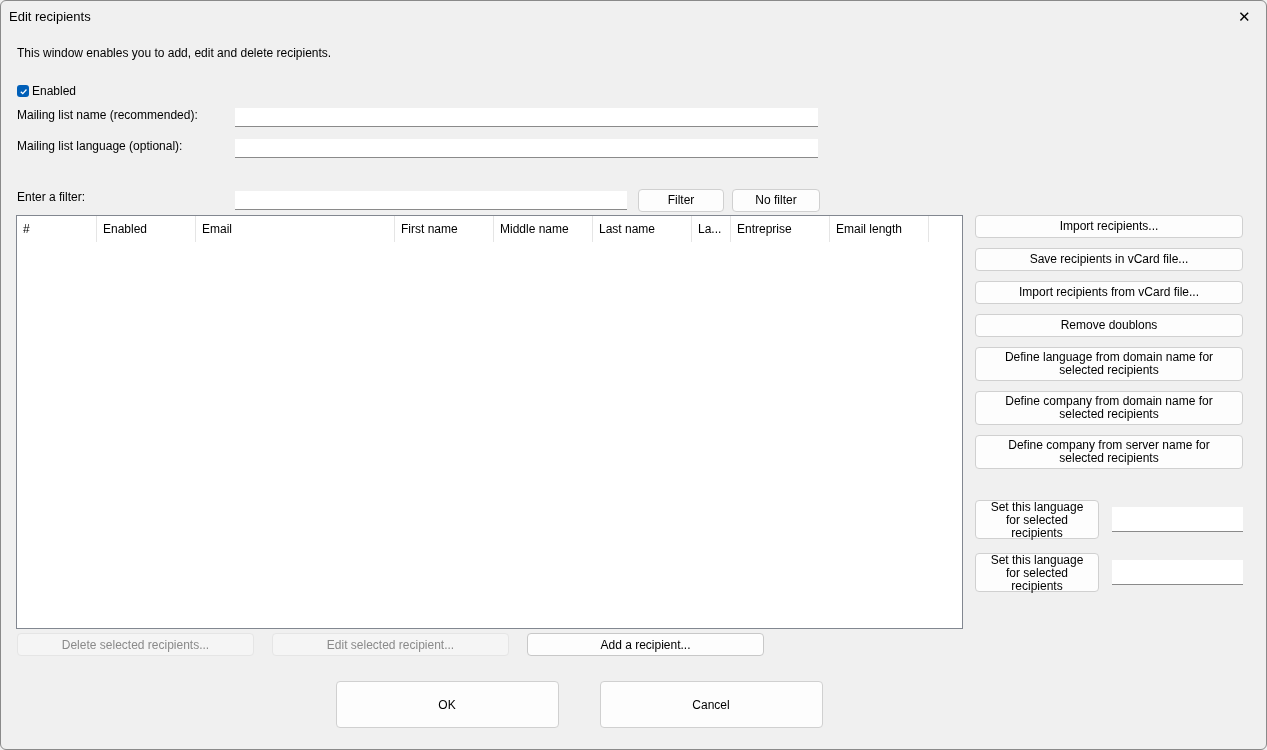 The image size is (1267, 750). I want to click on column-header: Middle name, so click(543, 229).